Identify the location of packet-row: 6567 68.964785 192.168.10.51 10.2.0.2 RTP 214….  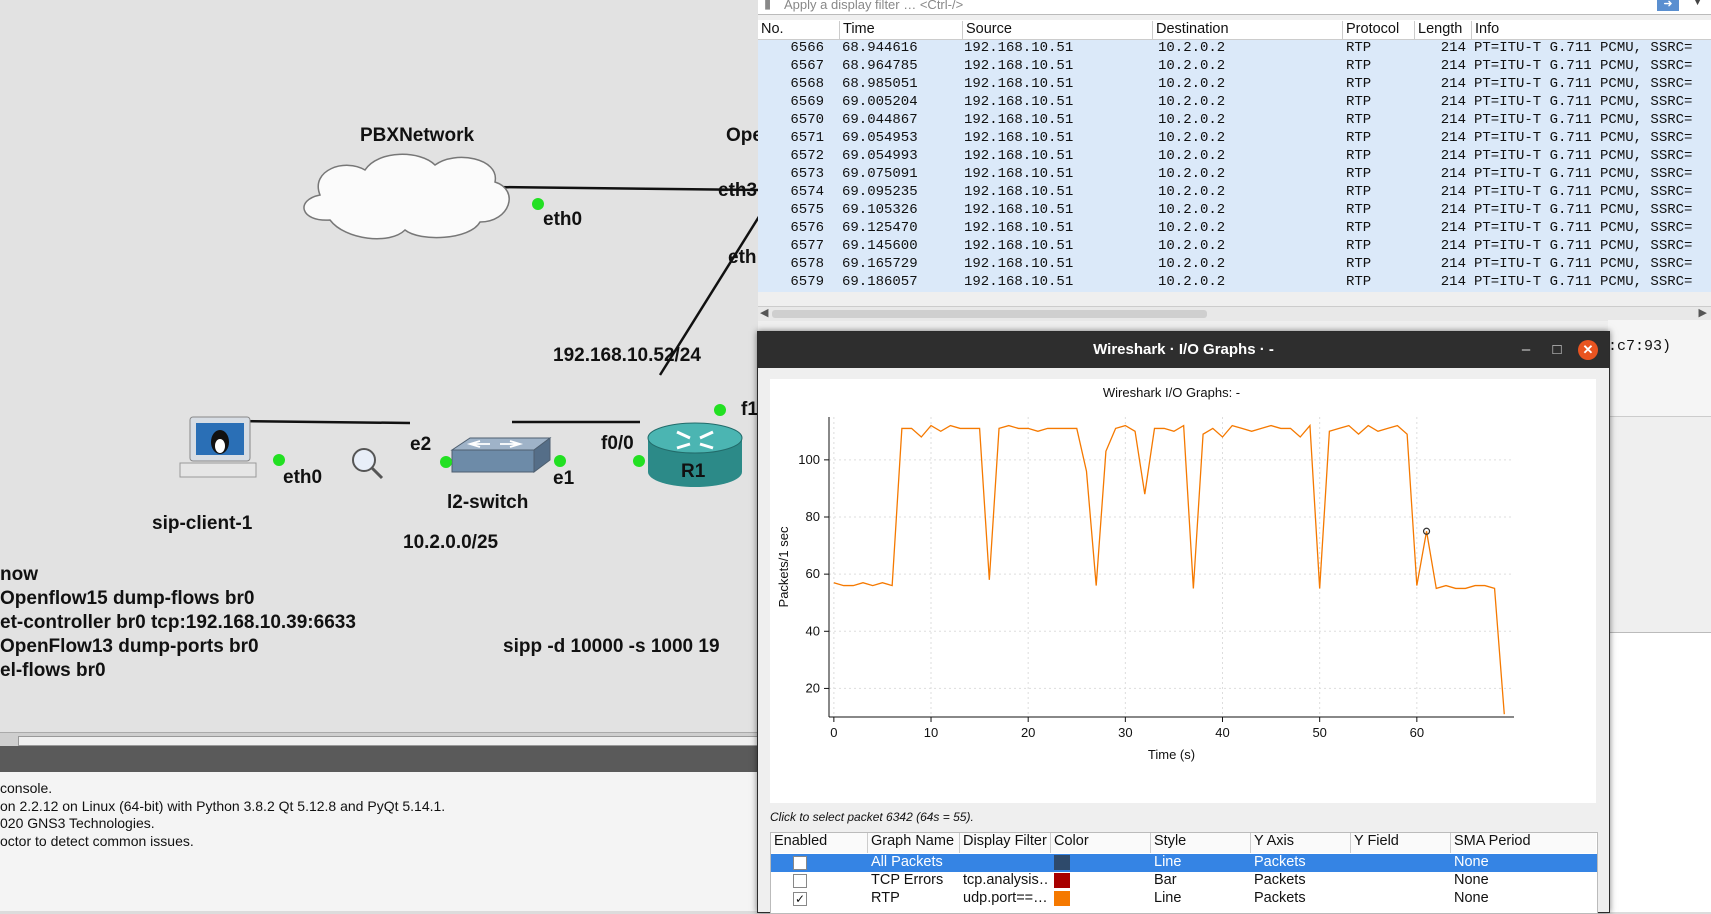
(1234, 67).